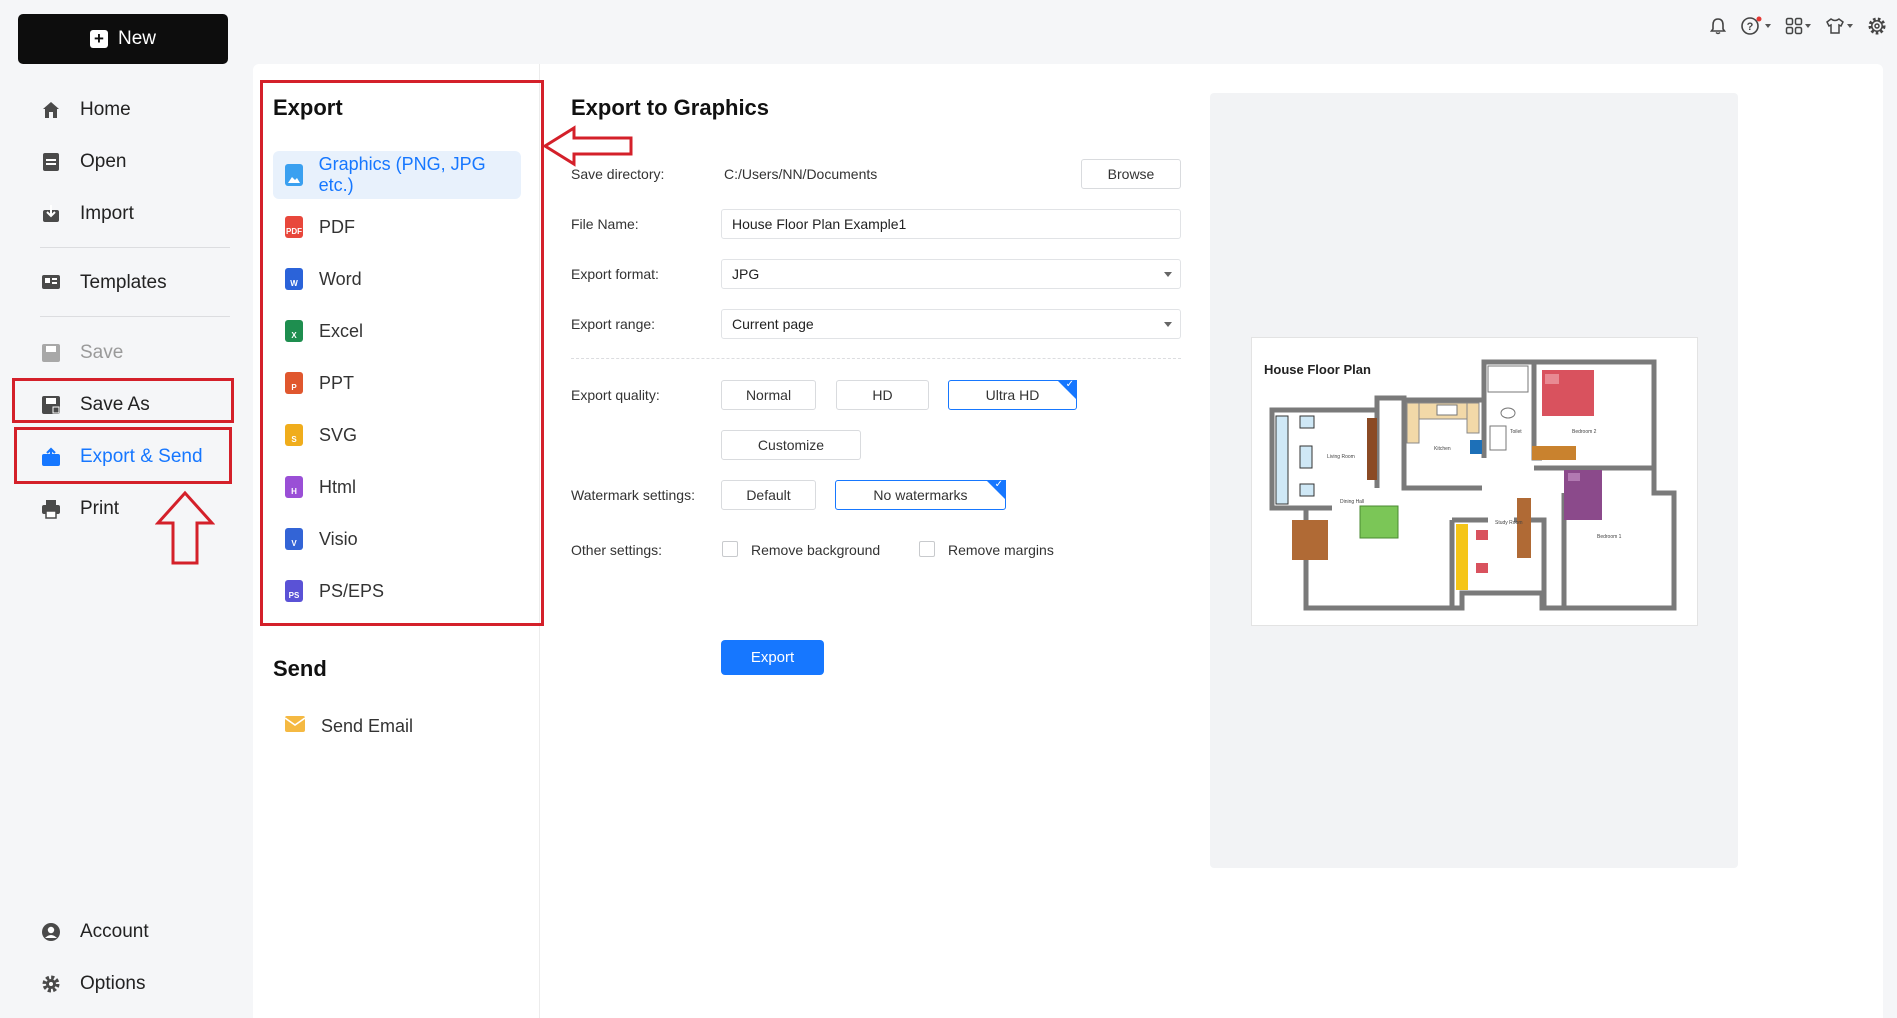 The width and height of the screenshot is (1897, 1018). I want to click on plus-icon: +, so click(98, 39).